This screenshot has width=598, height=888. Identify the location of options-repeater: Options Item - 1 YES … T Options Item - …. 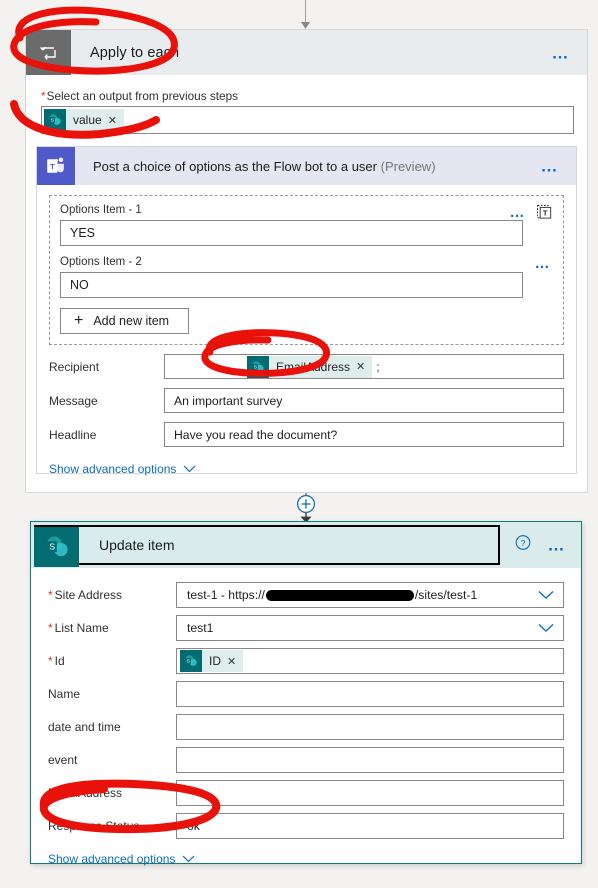
(306, 270).